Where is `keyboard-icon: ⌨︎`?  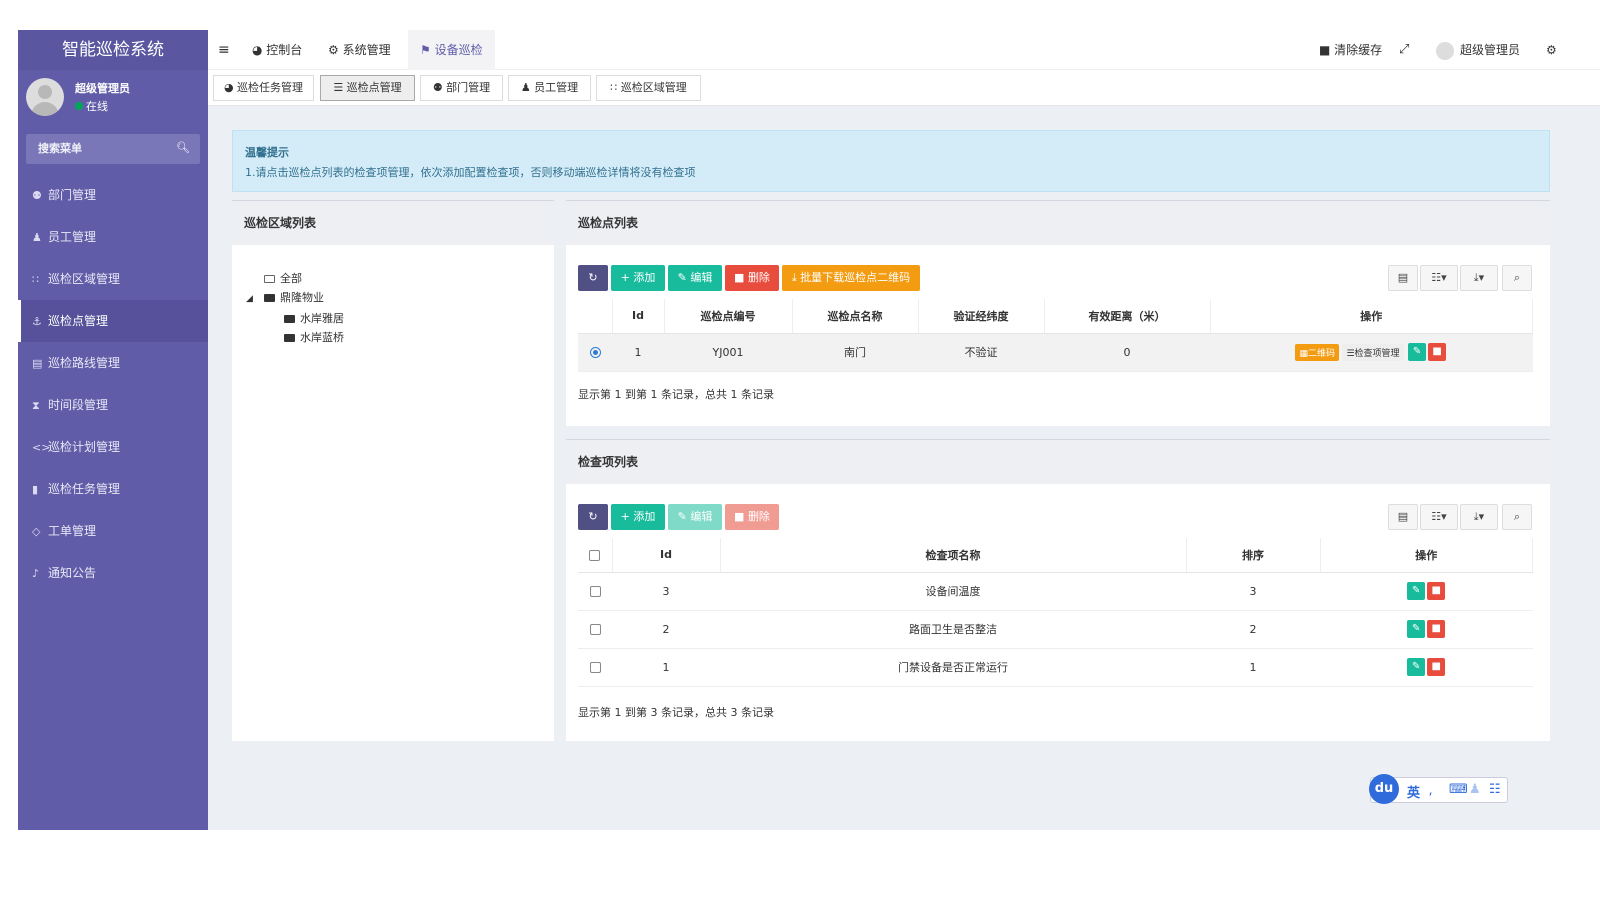
keyboard-icon: ⌨︎ is located at coordinates (1458, 789).